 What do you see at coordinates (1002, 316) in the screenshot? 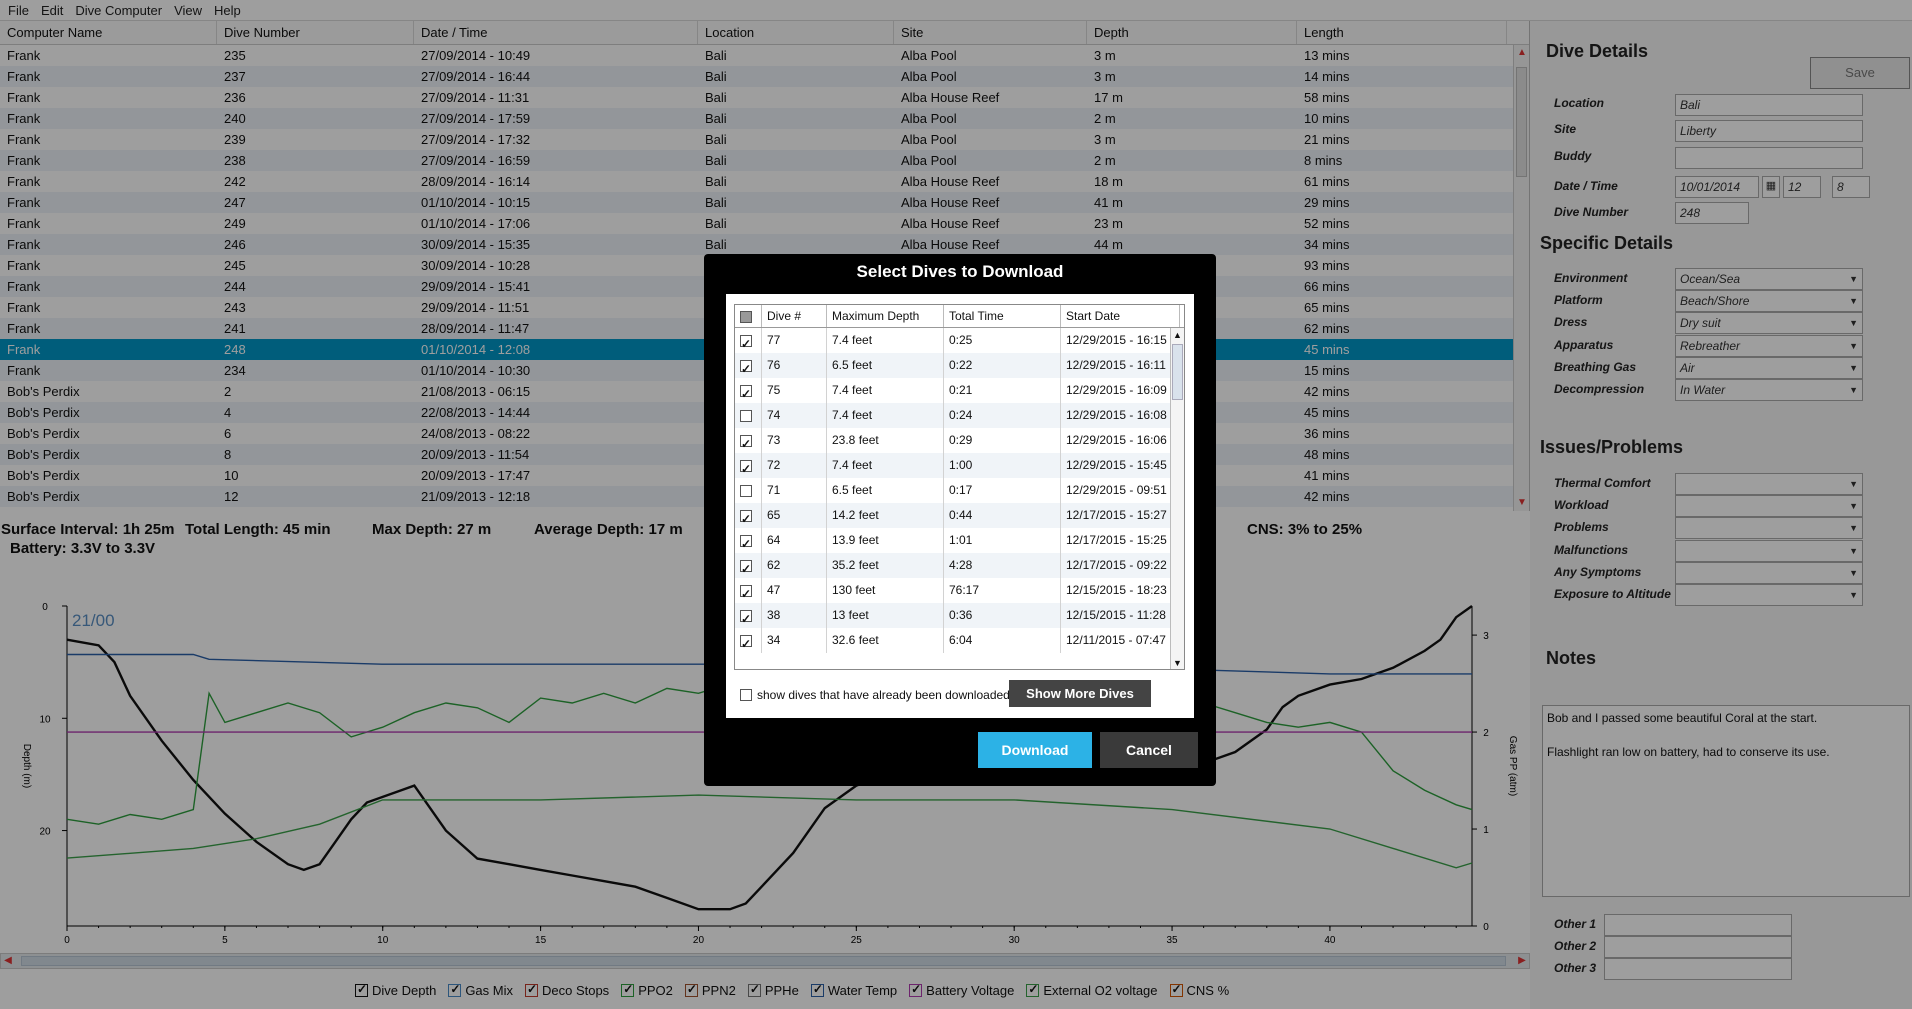
I see `col-total-time: Total Time` at bounding box center [1002, 316].